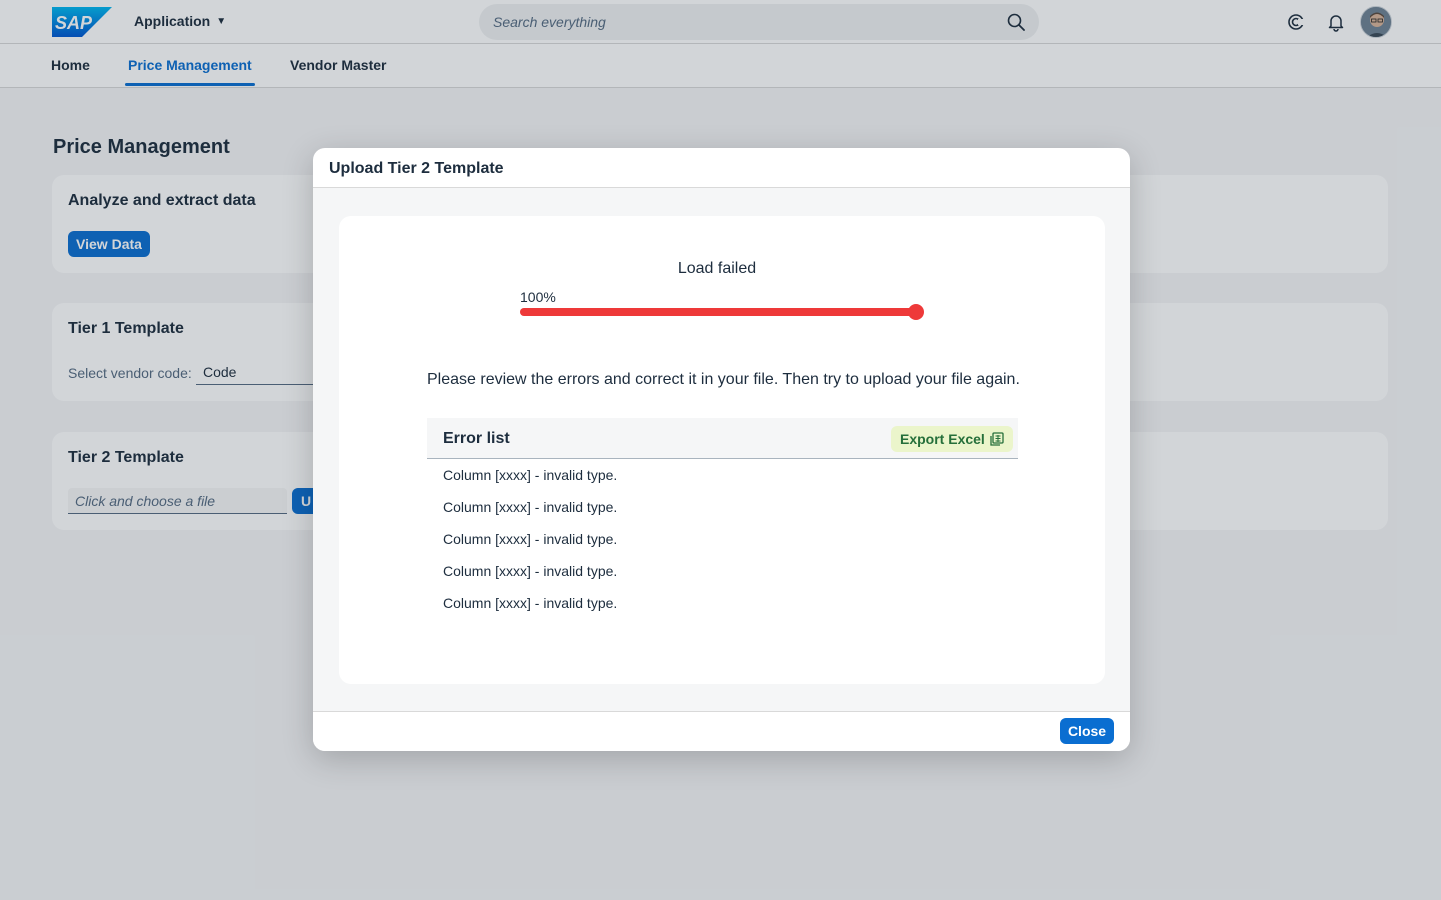 This screenshot has width=1441, height=900. What do you see at coordinates (997, 439) in the screenshot?
I see `excel-icon` at bounding box center [997, 439].